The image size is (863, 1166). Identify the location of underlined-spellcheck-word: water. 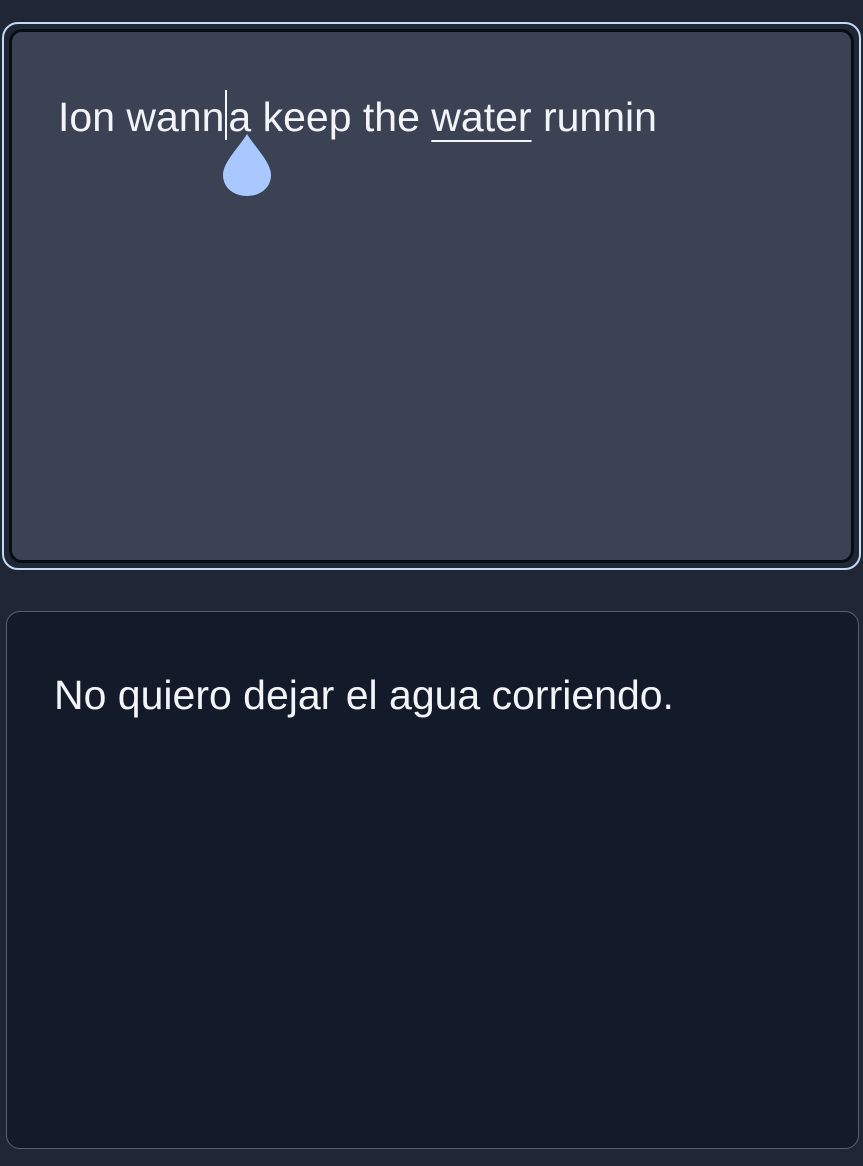
(481, 117).